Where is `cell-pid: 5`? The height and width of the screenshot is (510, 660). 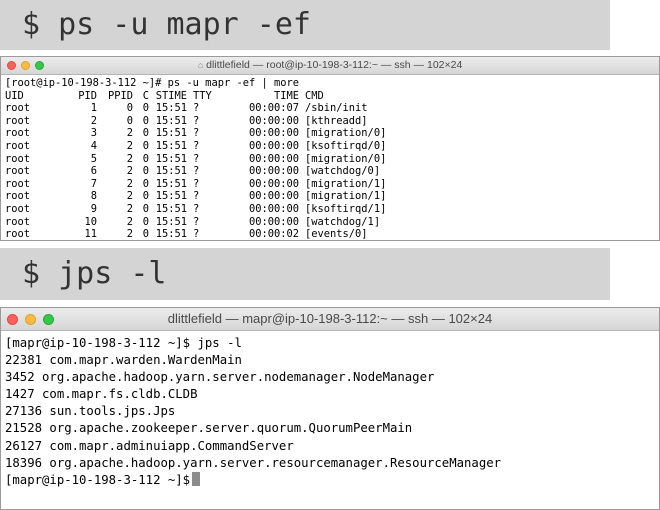 cell-pid: 5 is located at coordinates (93, 158).